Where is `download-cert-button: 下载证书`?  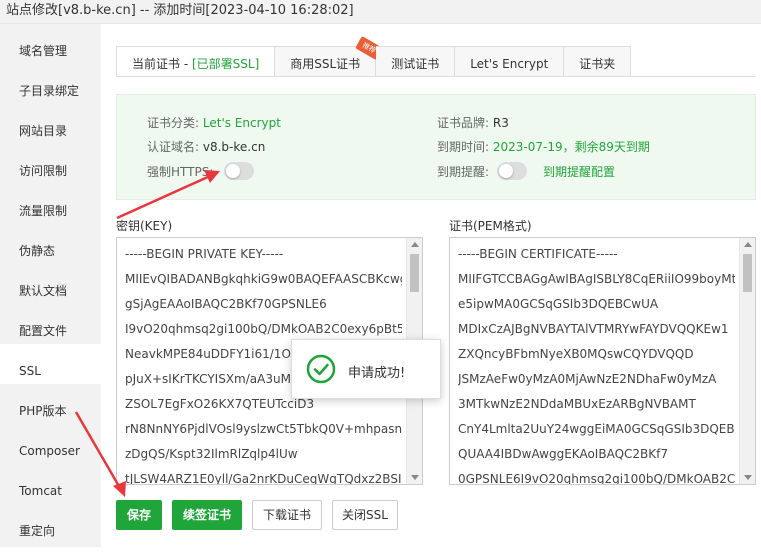
download-cert-button: 下载证书 is located at coordinates (287, 515).